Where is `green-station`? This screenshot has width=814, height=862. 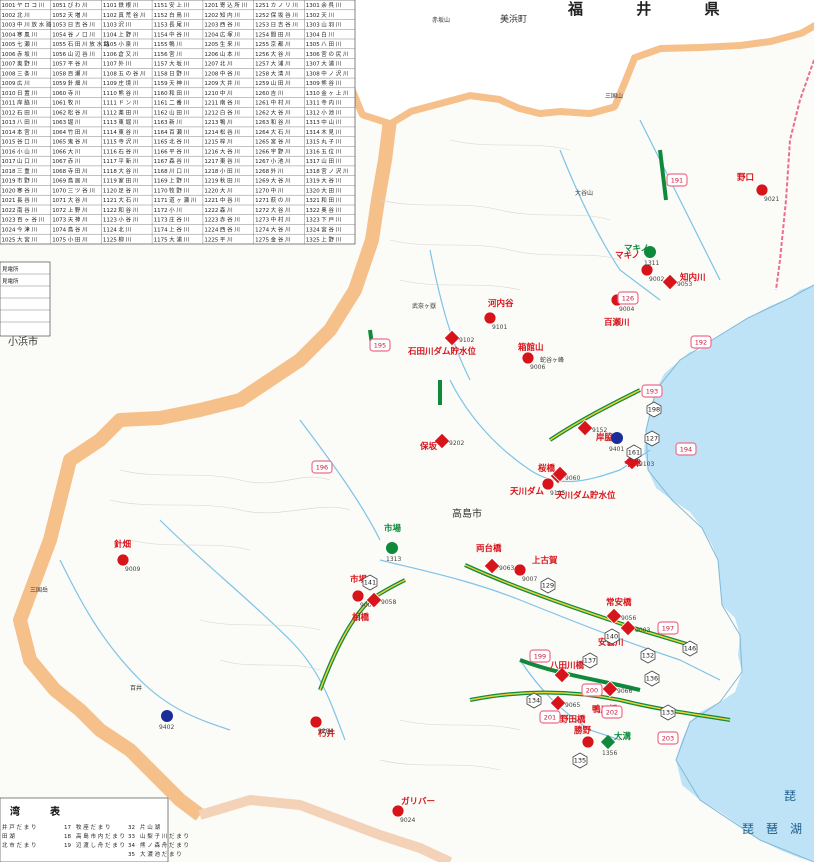
green-station is located at coordinates (392, 548).